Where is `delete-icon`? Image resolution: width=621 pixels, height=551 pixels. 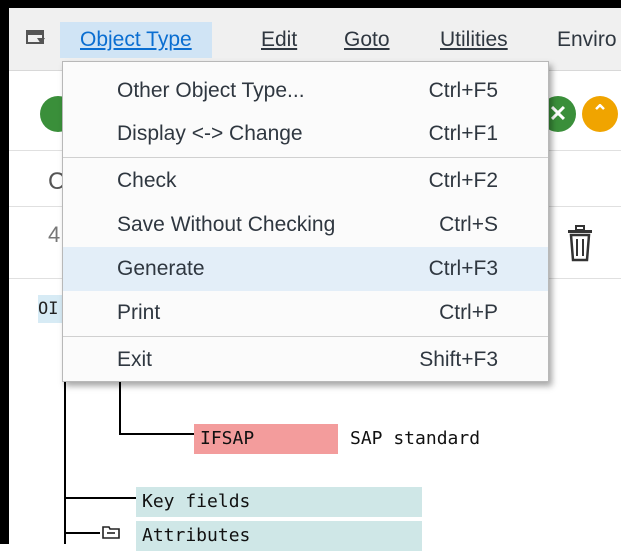
delete-icon is located at coordinates (580, 244).